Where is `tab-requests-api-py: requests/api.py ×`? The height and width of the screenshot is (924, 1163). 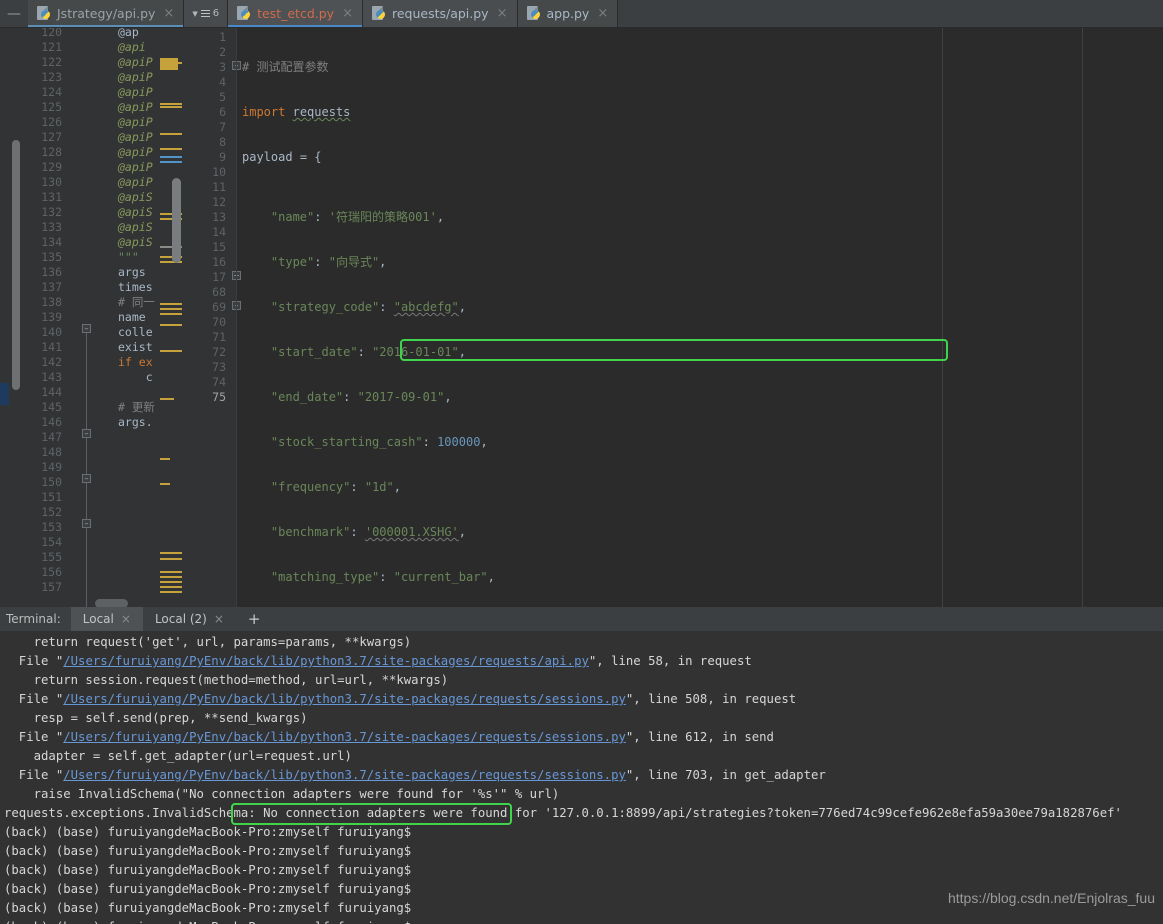 tab-requests-api-py: requests/api.py × is located at coordinates (440, 13).